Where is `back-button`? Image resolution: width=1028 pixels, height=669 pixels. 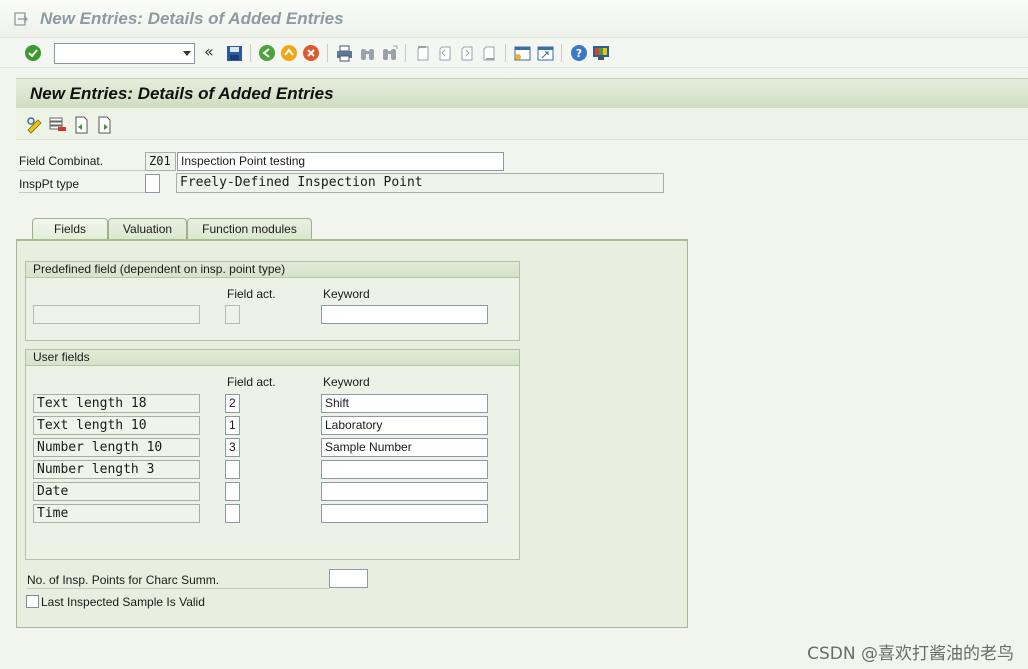 back-button is located at coordinates (267, 53).